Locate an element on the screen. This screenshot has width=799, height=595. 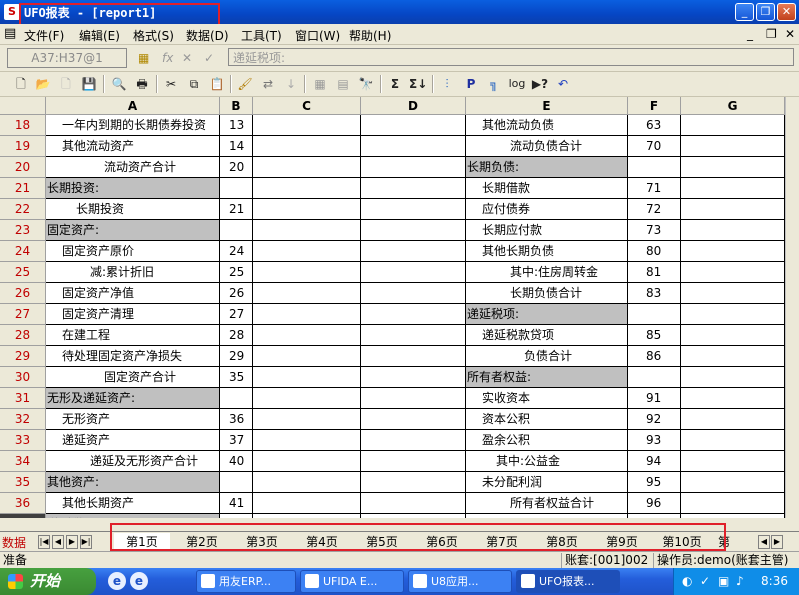
new-file-icon: 🗋 is located at coordinates (21, 84).